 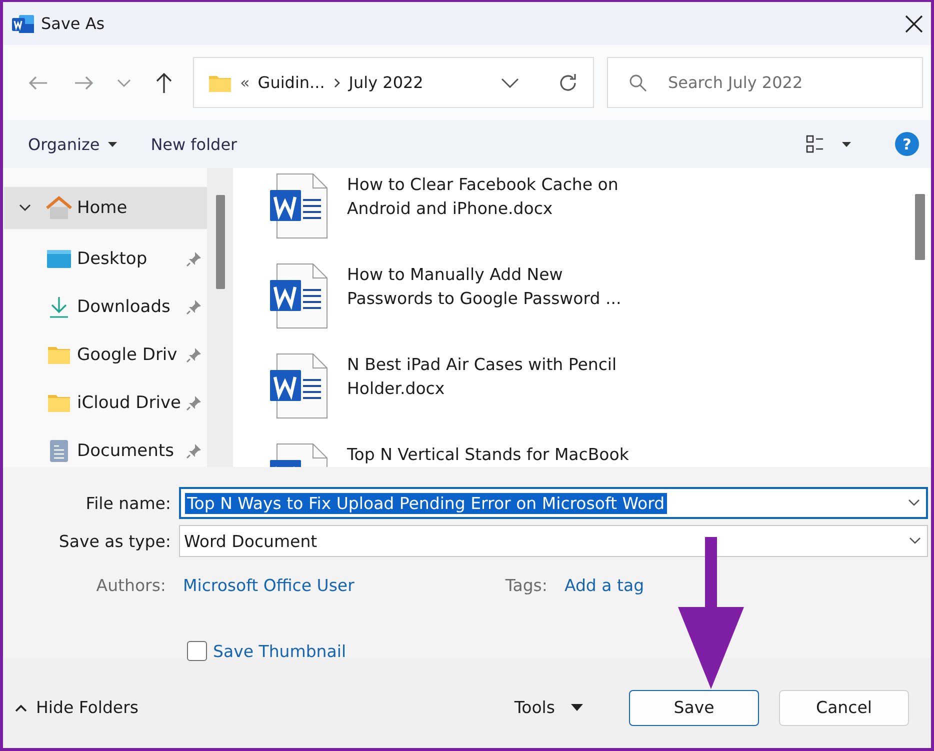 What do you see at coordinates (568, 83) in the screenshot?
I see `refresh-icon` at bounding box center [568, 83].